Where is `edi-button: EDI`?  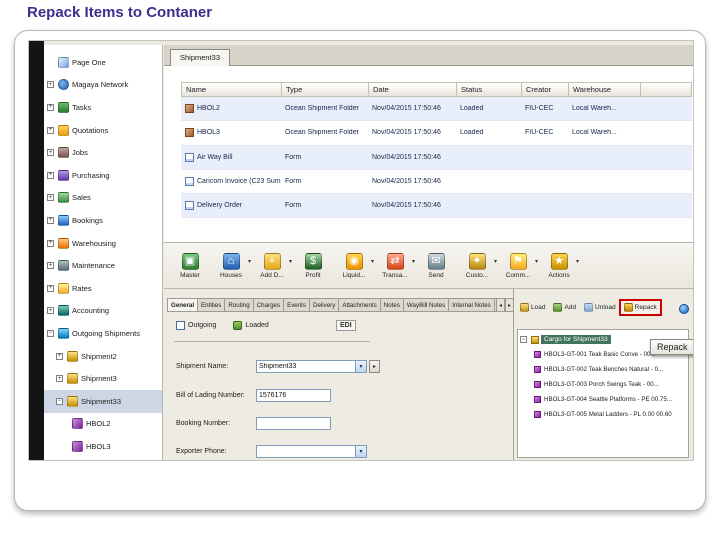
edi-button: EDI is located at coordinates (346, 325).